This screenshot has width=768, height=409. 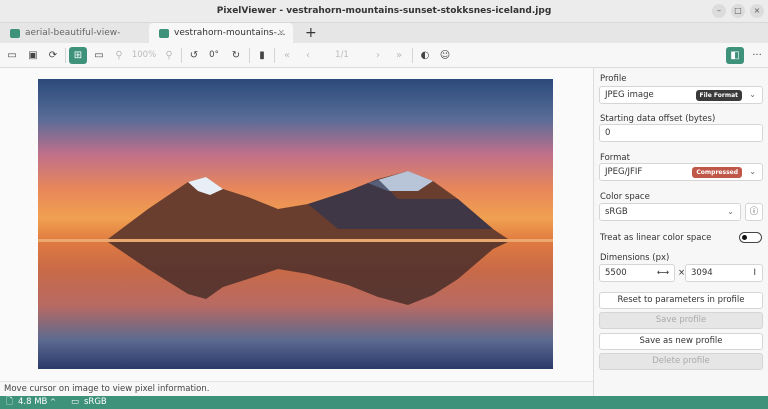 I want to click on width-value: 5500, so click(x=616, y=273).